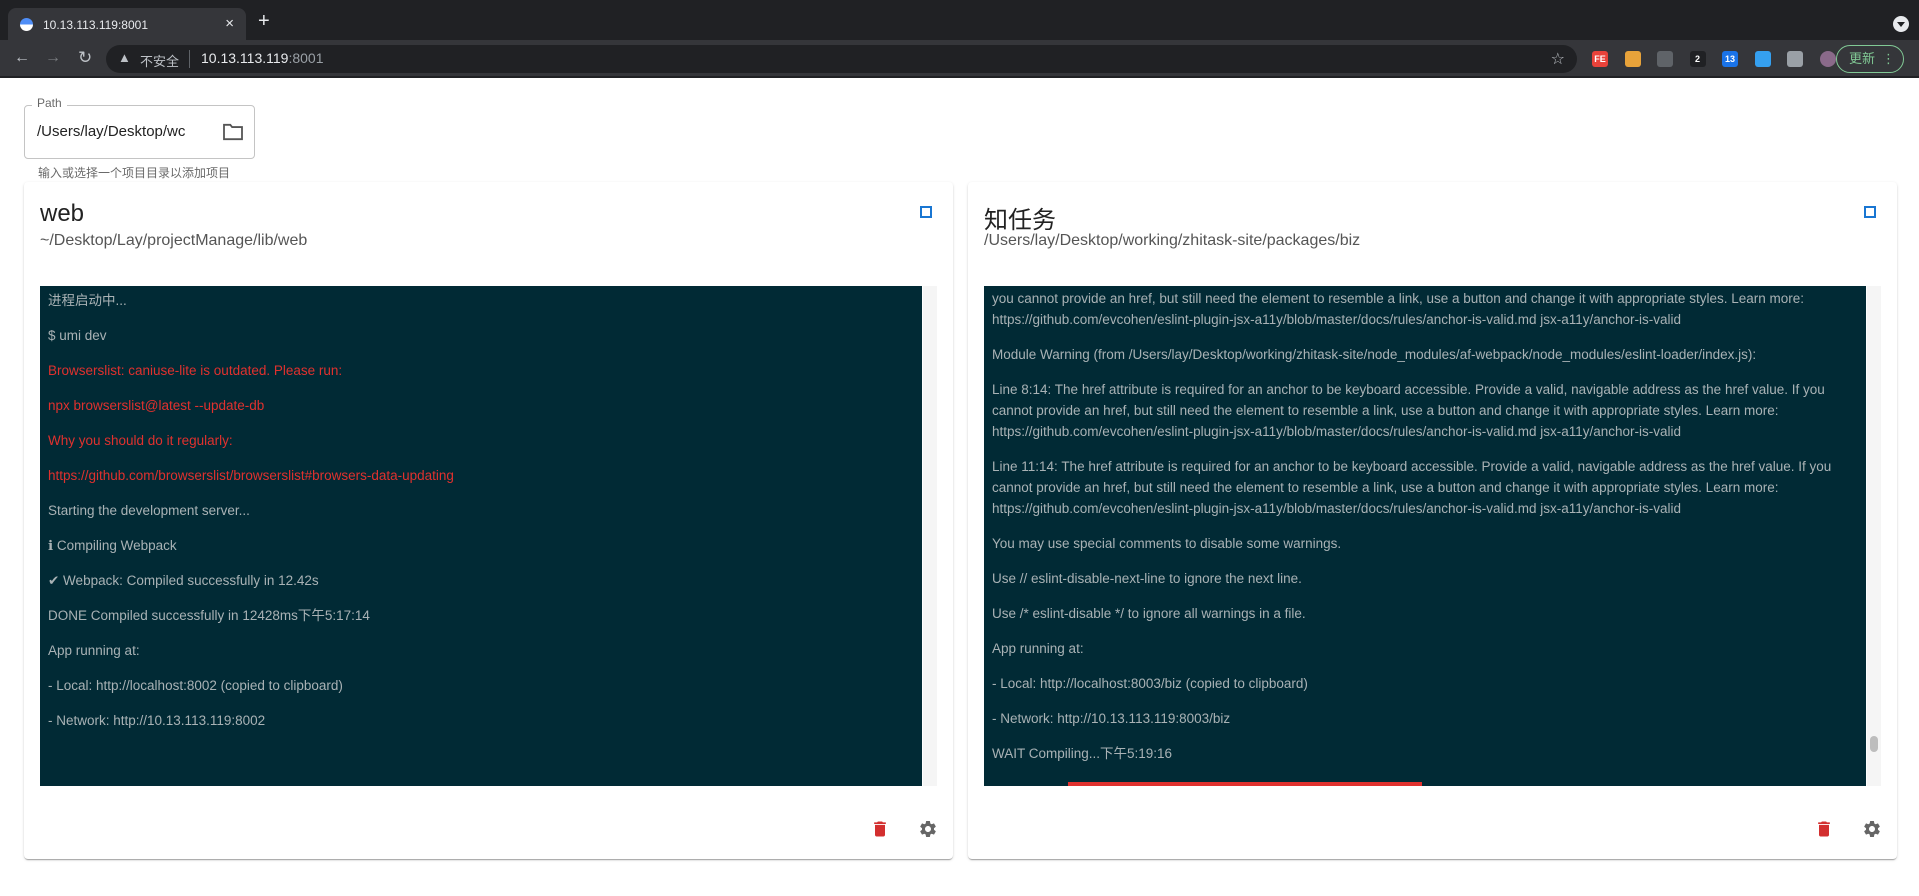 This screenshot has width=1919, height=896. Describe the element at coordinates (124, 57) in the screenshot. I see `warning-icon: ▲` at that location.